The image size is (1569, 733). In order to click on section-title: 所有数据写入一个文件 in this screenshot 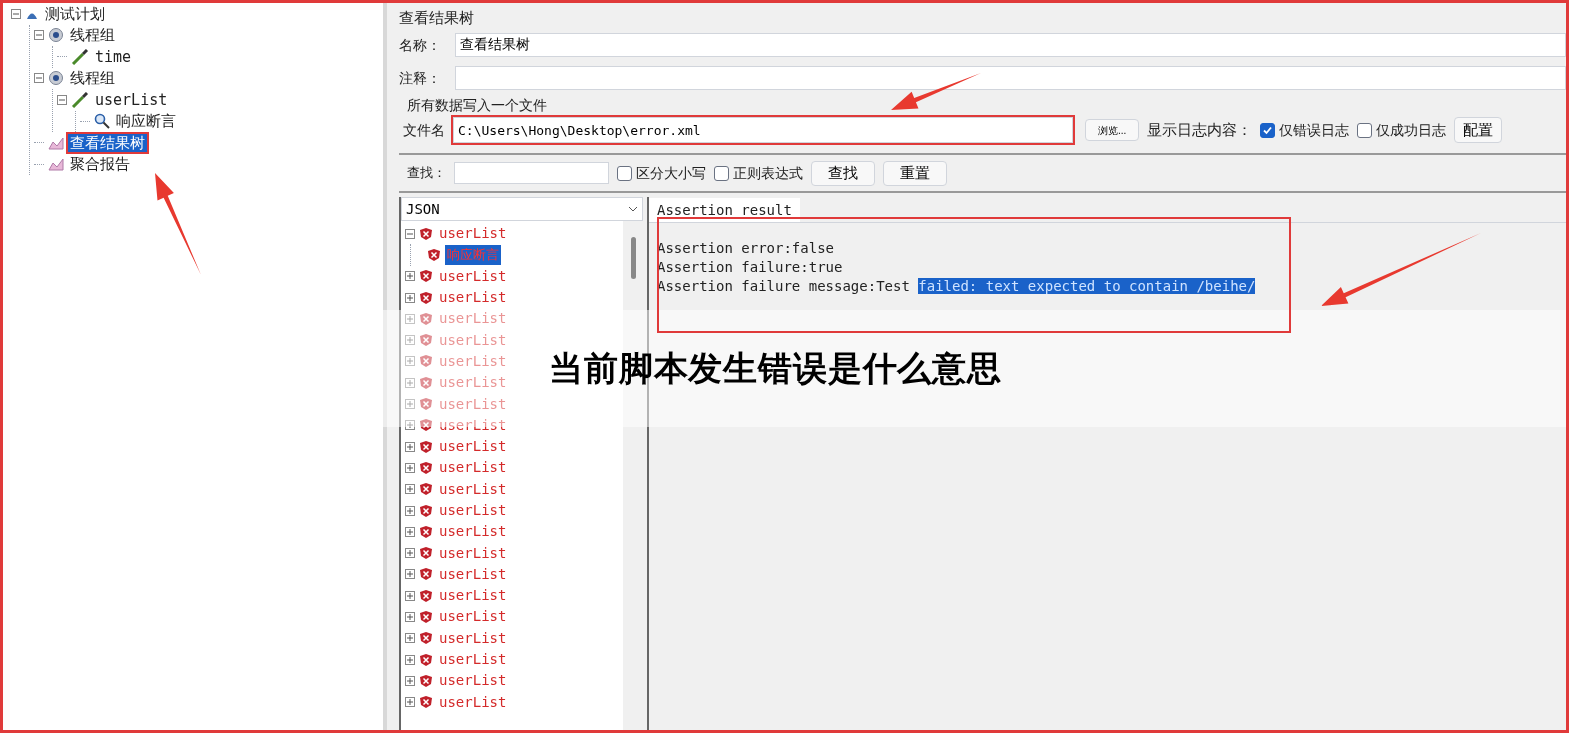, I will do `click(477, 105)`.